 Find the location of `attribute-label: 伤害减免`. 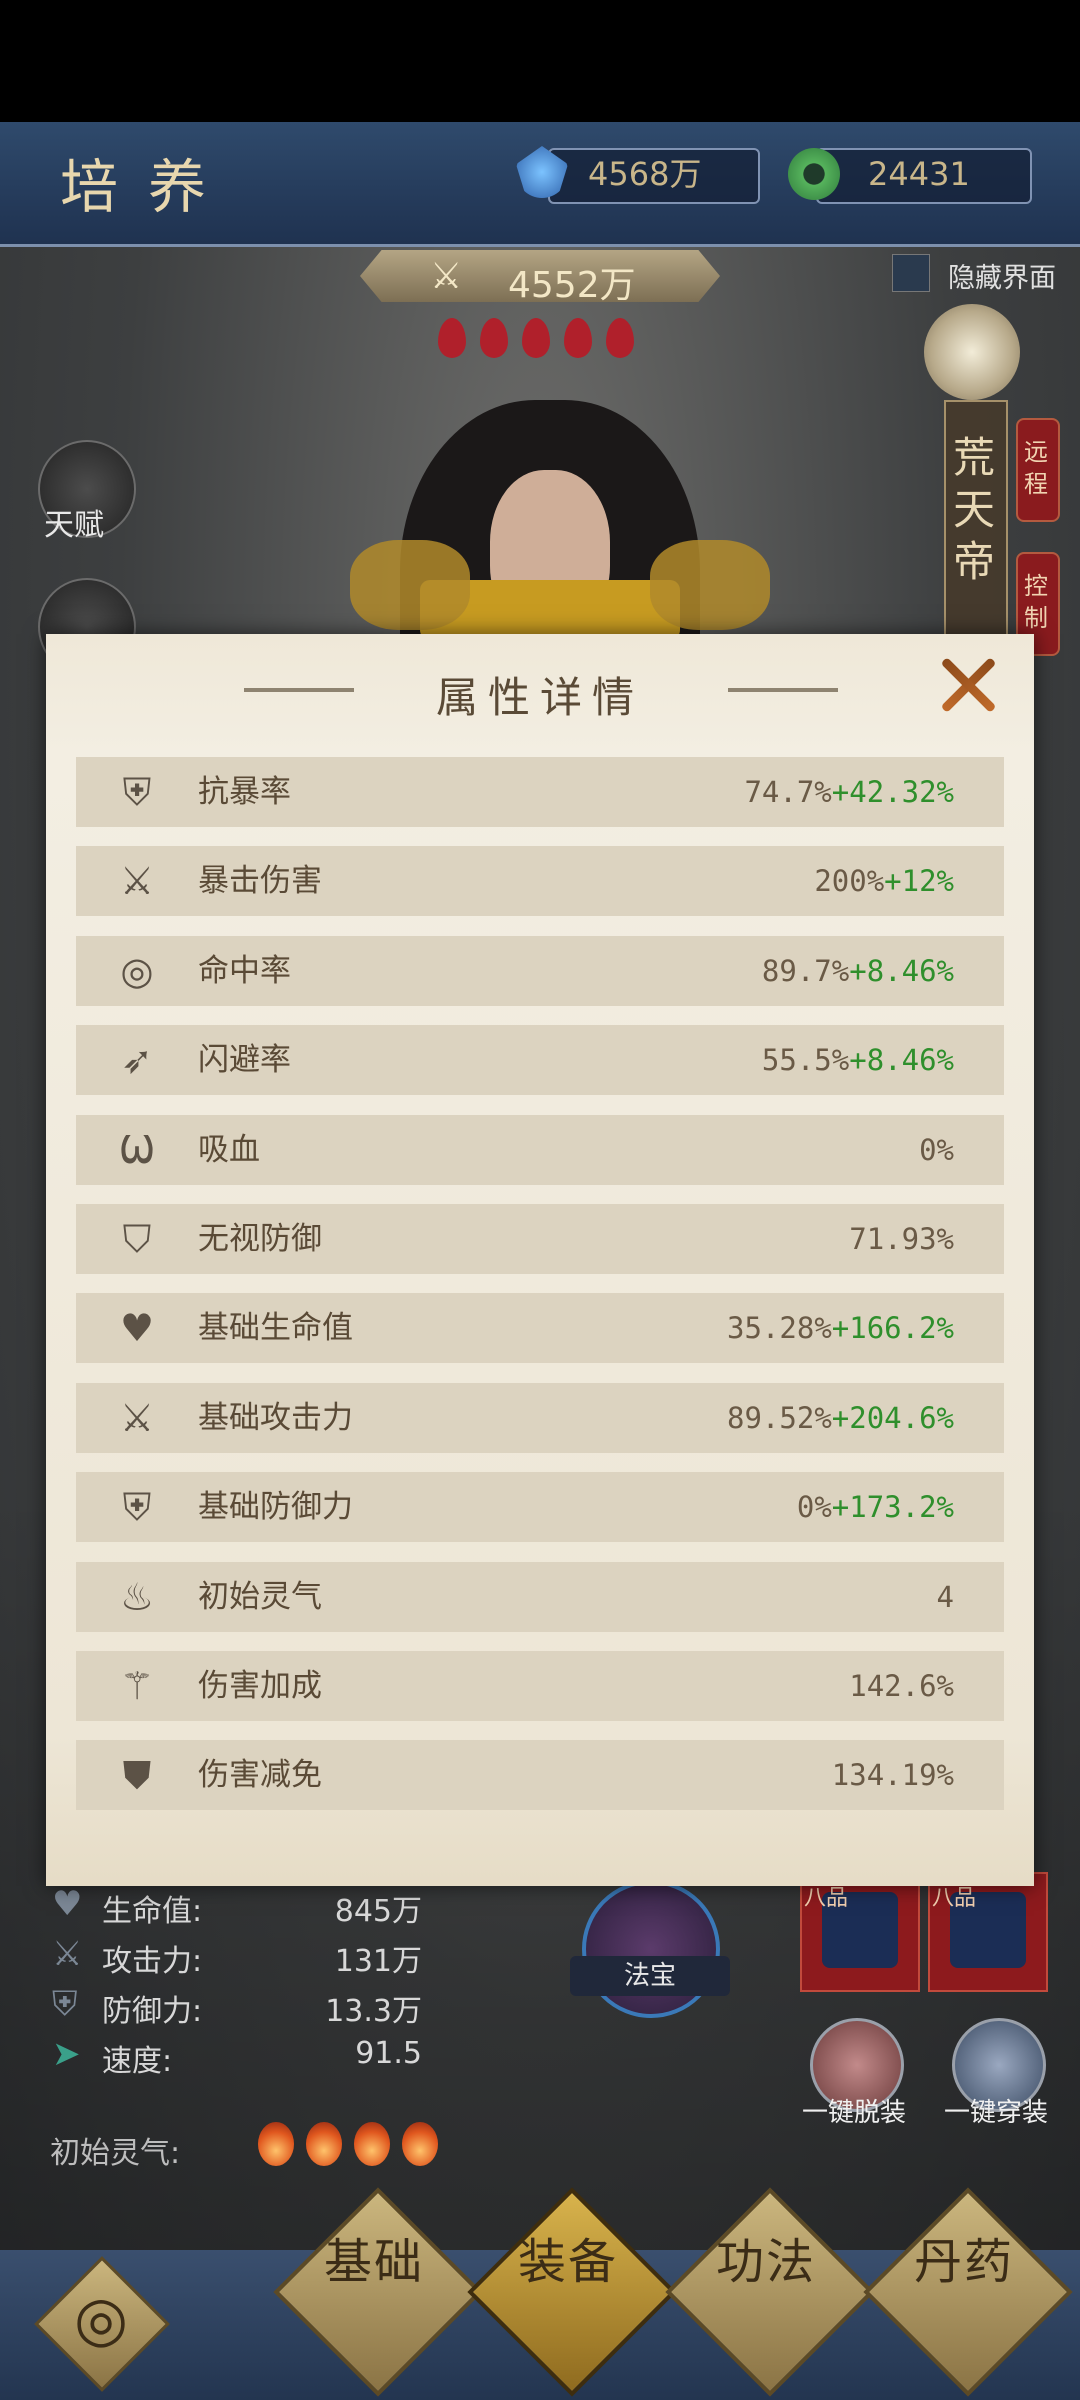

attribute-label: 伤害减免 is located at coordinates (260, 1775).